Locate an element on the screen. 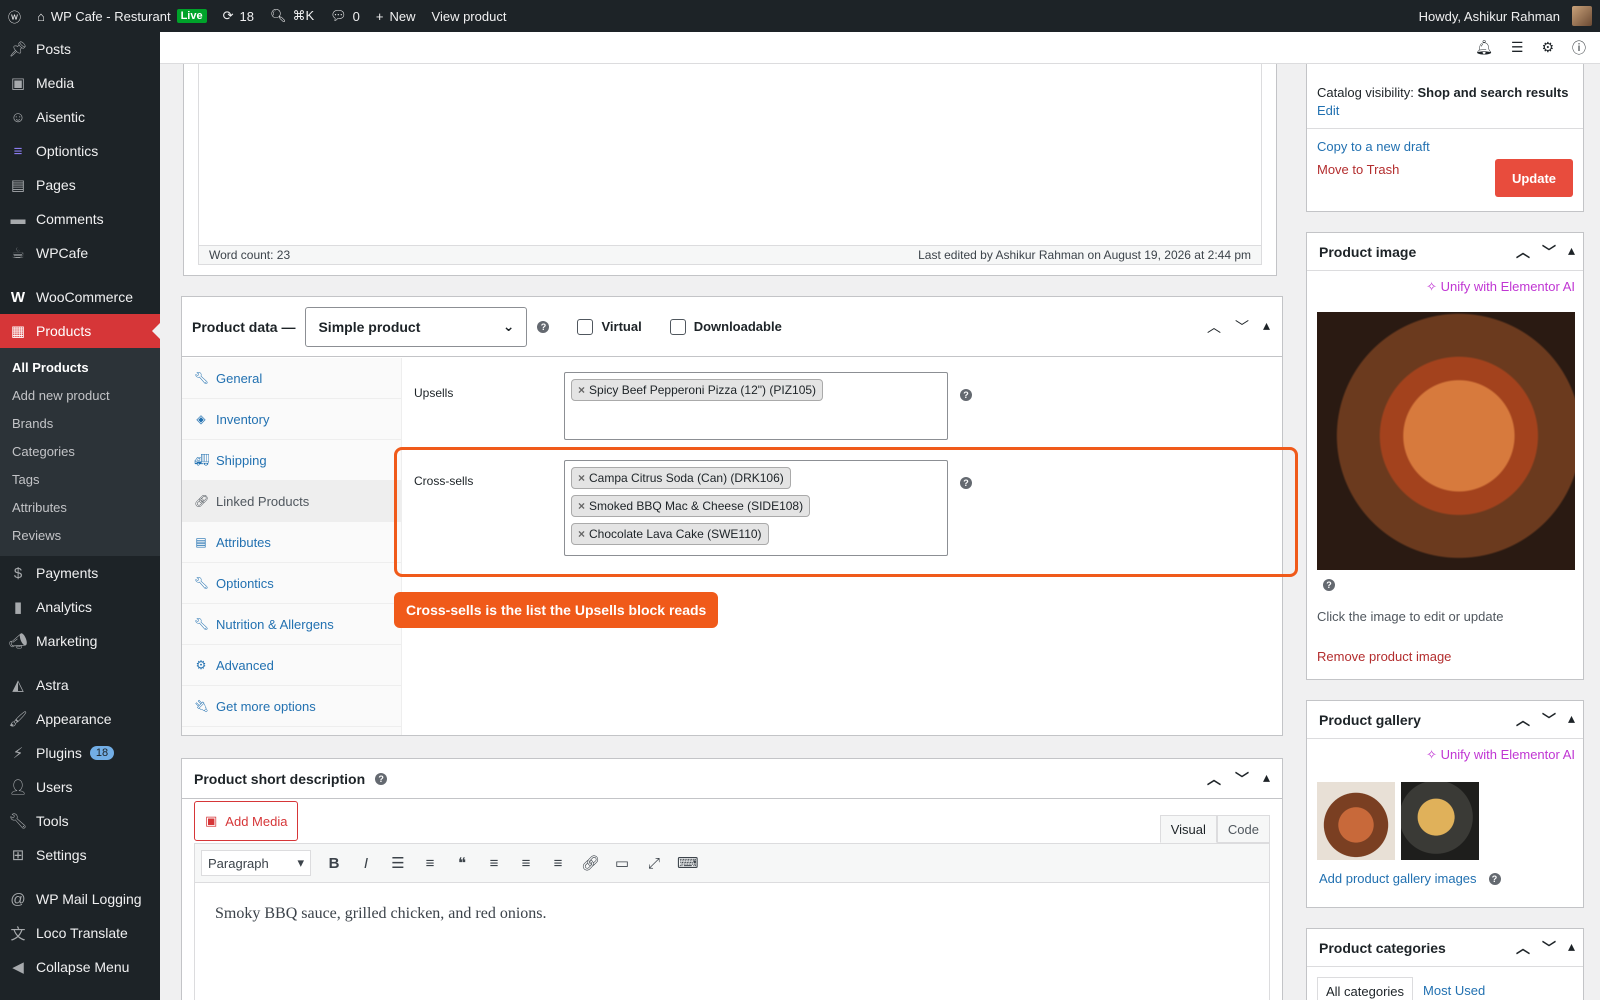 The height and width of the screenshot is (1000, 1600). bell-icon: 🔔︎ is located at coordinates (1484, 47).